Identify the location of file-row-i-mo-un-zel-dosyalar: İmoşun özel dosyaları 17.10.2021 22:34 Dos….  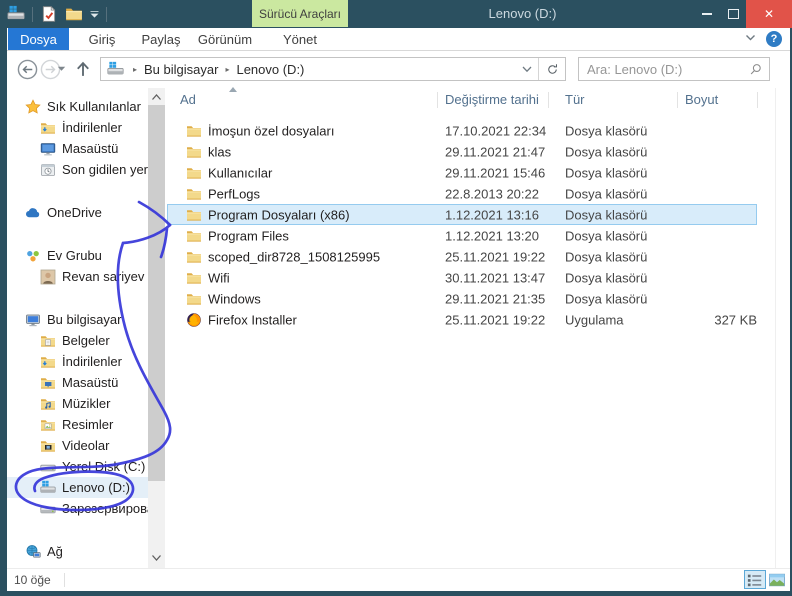
(462, 130).